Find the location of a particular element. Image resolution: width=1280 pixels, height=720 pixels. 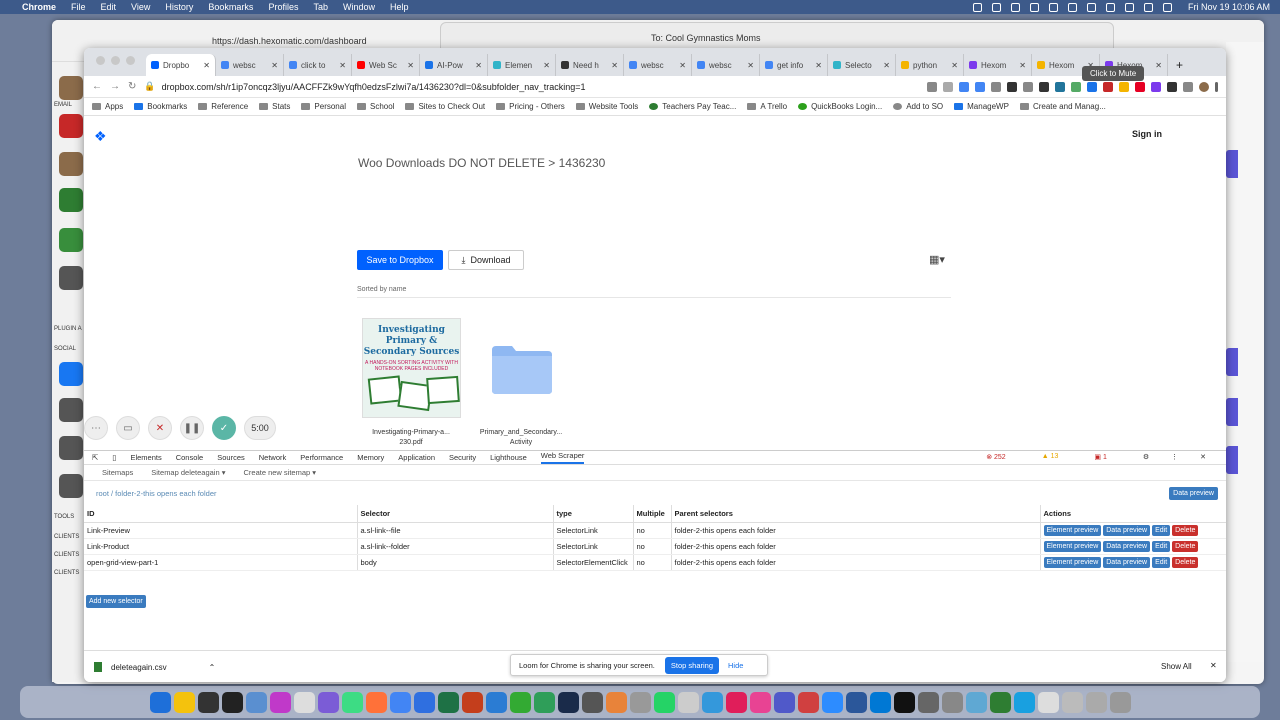

zoom-window-button is located at coordinates (130, 60).